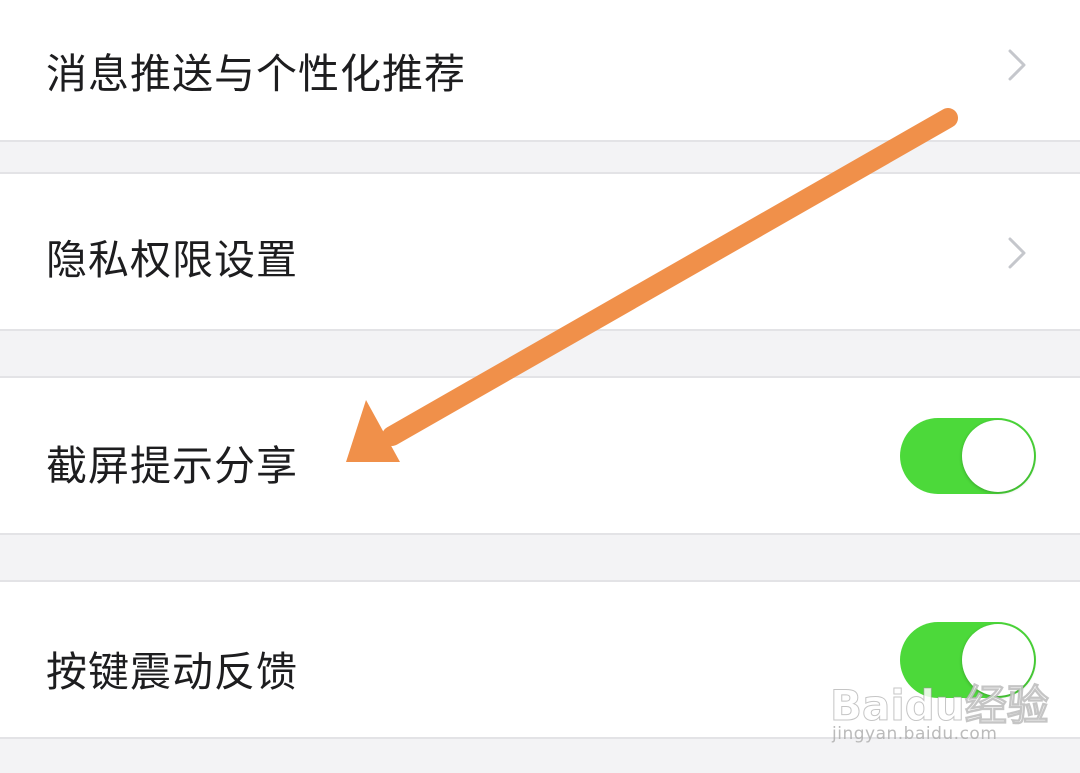 The width and height of the screenshot is (1080, 773). What do you see at coordinates (172, 466) in the screenshot?
I see `row-label: 截屏提示分享` at bounding box center [172, 466].